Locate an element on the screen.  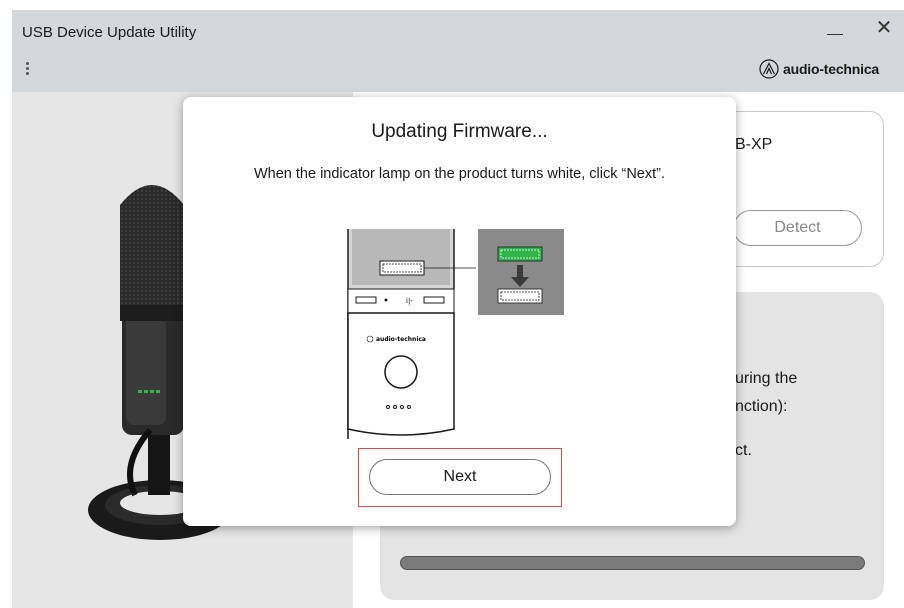
minimize-icon is located at coordinates (835, 30).